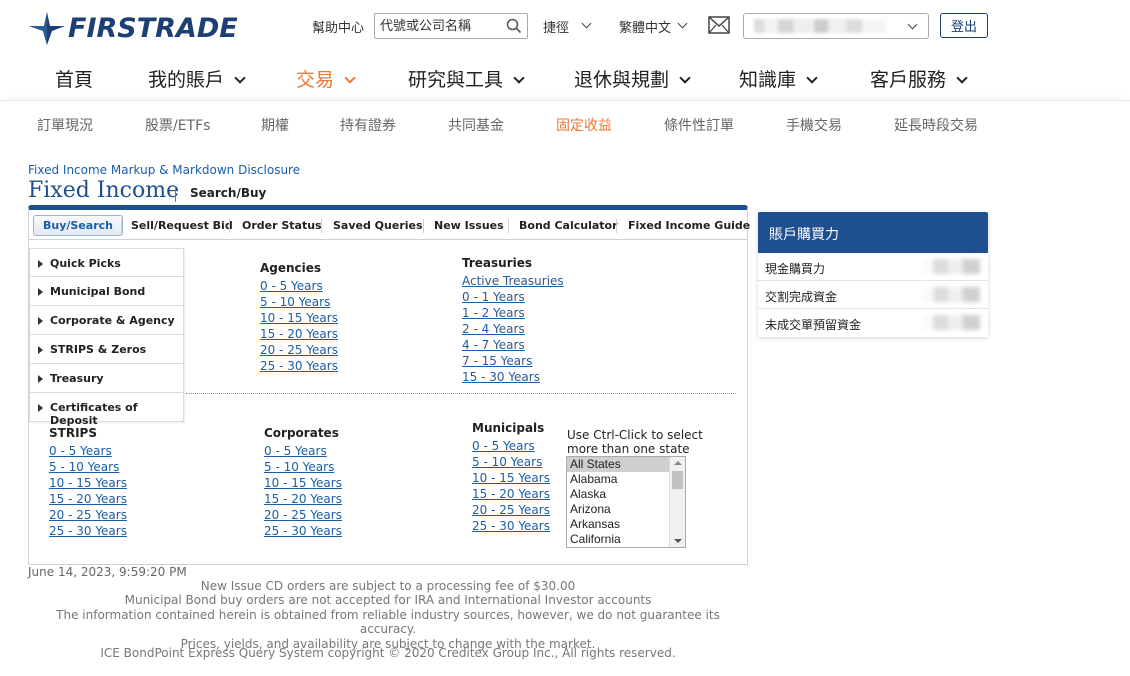 Image resolution: width=1130 pixels, height=676 pixels. What do you see at coordinates (88, 499) in the screenshot?
I see `strips-link: 15 - 20 Years` at bounding box center [88, 499].